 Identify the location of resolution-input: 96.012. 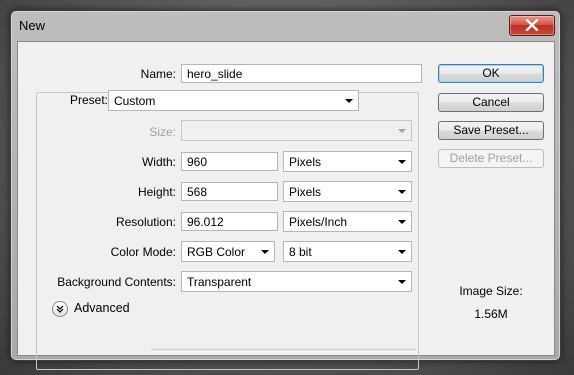
(229, 221).